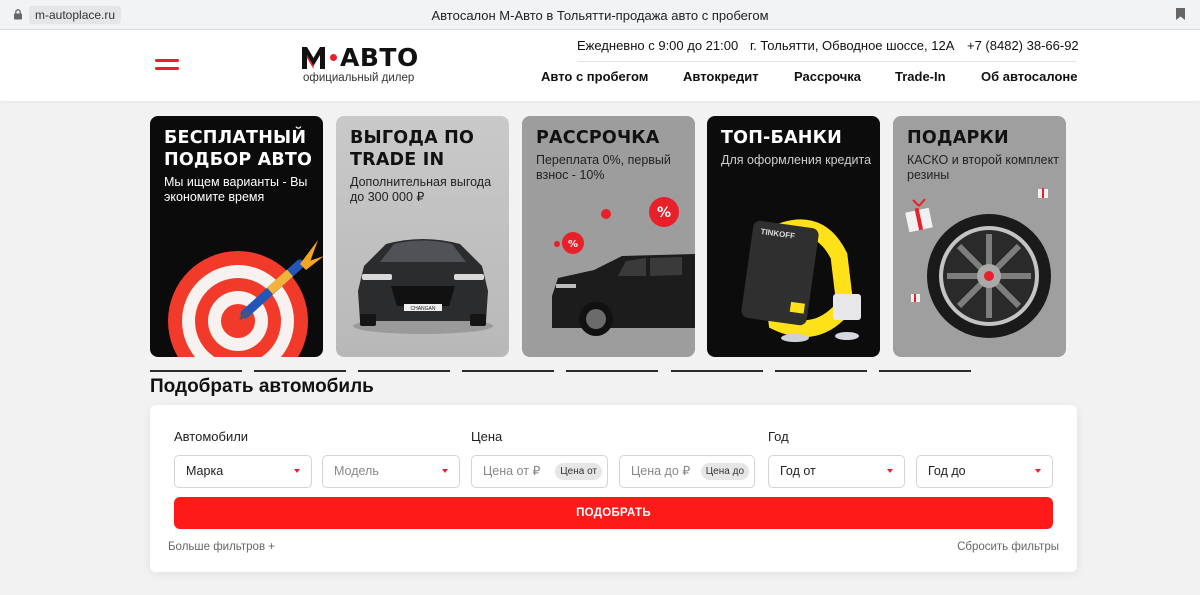 This screenshot has width=1200, height=595. Describe the element at coordinates (661, 471) in the screenshot. I see `price-to-placeholder: Цена до ₽` at that location.